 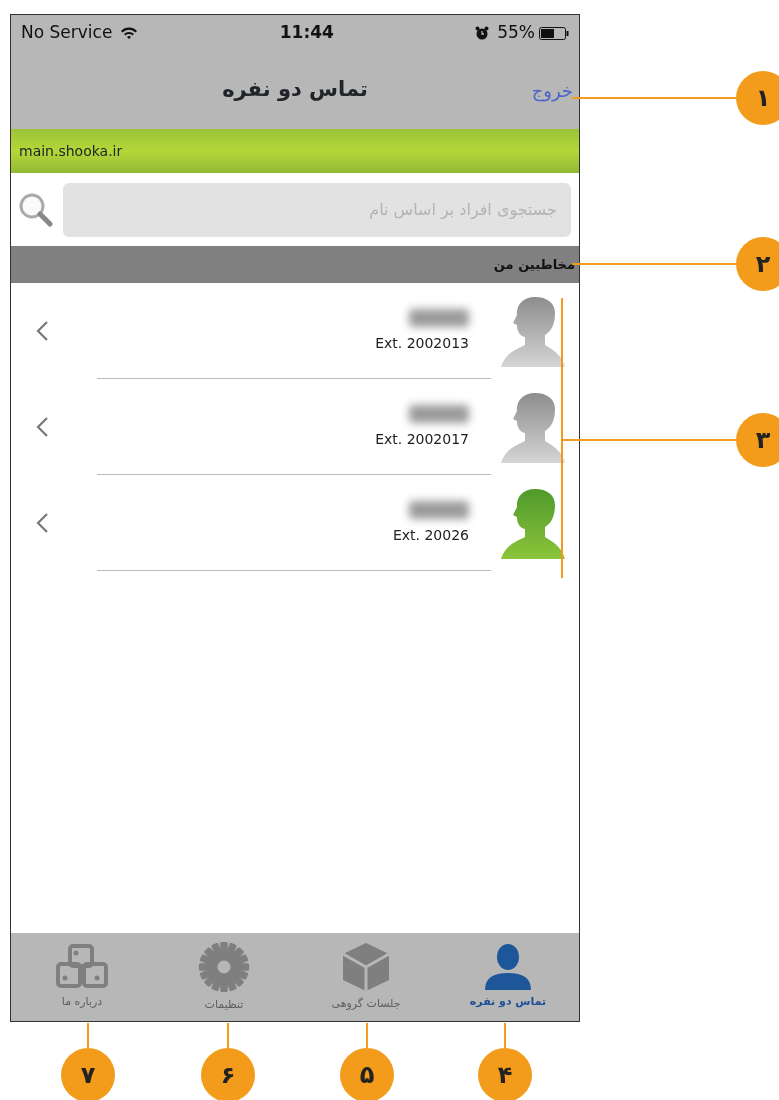 I want to click on contact-row: Ext. 20026, so click(x=295, y=523).